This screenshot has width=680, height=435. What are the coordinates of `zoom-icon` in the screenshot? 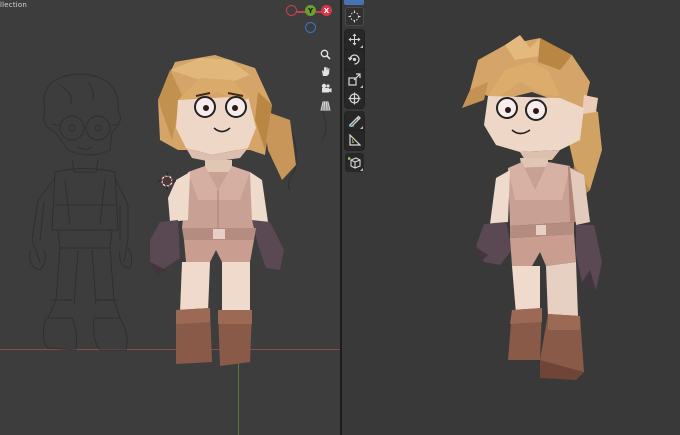 It's located at (325, 54).